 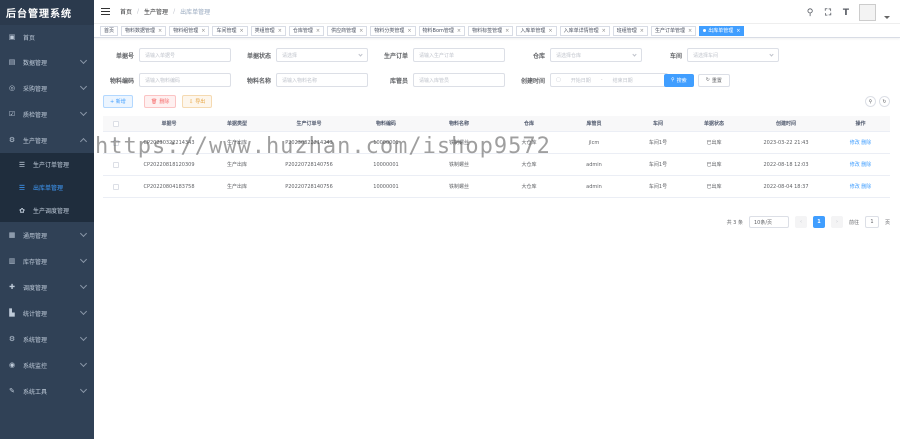 I want to click on schedule-icon: ✚, so click(x=12, y=287).